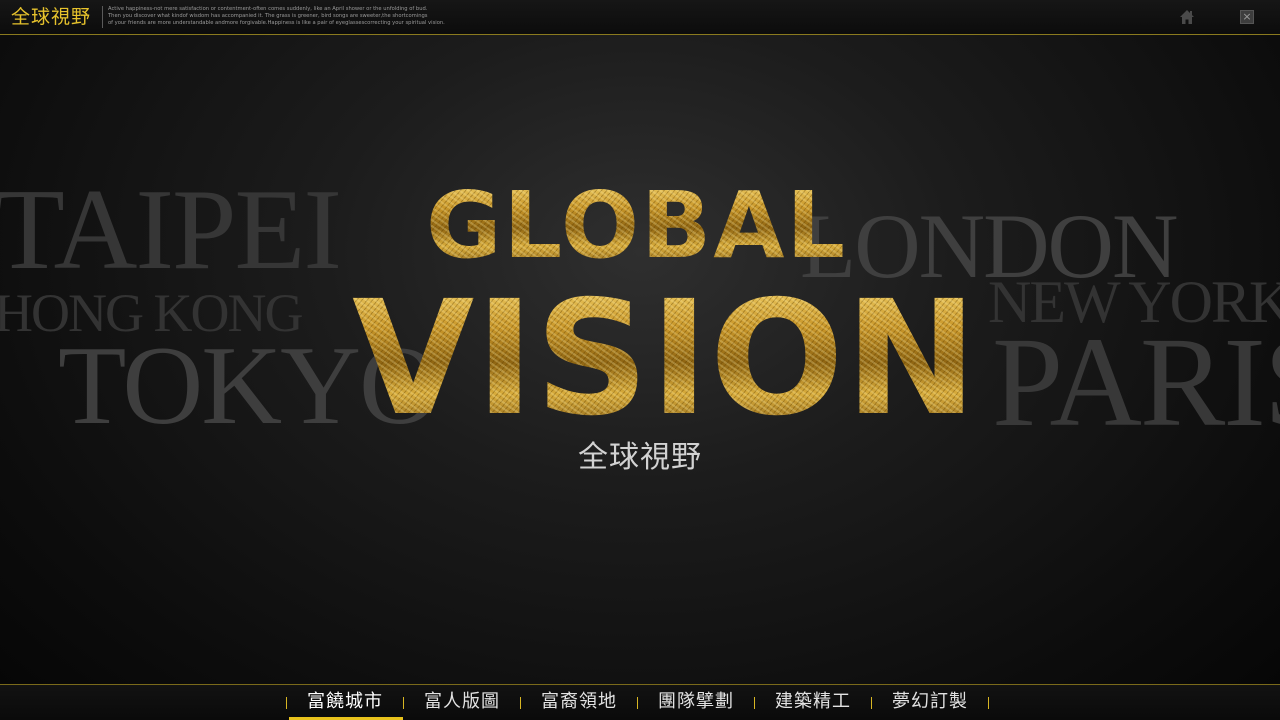 Image resolution: width=1280 pixels, height=720 pixels. I want to click on nav-item-custom: 夢幻訂製, so click(930, 702).